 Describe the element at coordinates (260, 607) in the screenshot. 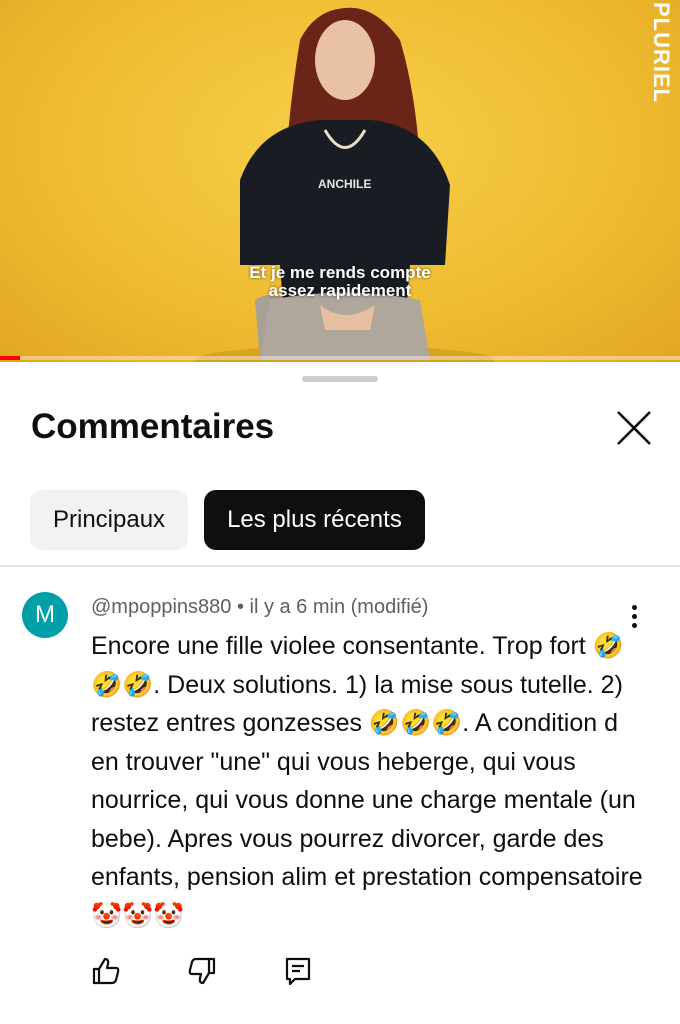

I see `comment-meta: @mpoppins880 • il y a 6 min (modifié)` at that location.